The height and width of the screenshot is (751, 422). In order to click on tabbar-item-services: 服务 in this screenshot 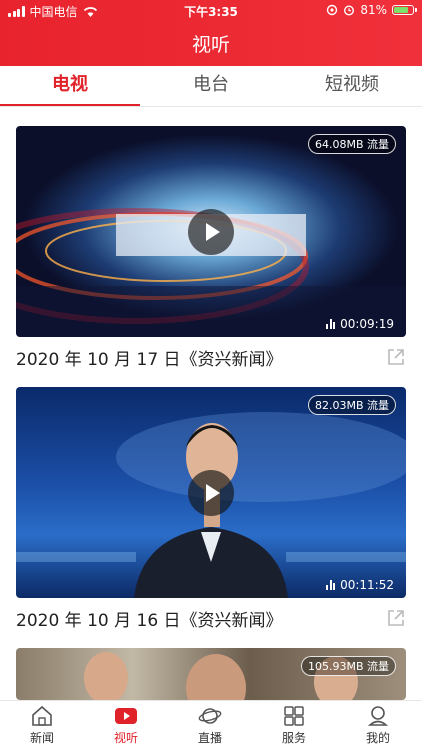, I will do `click(294, 725)`.